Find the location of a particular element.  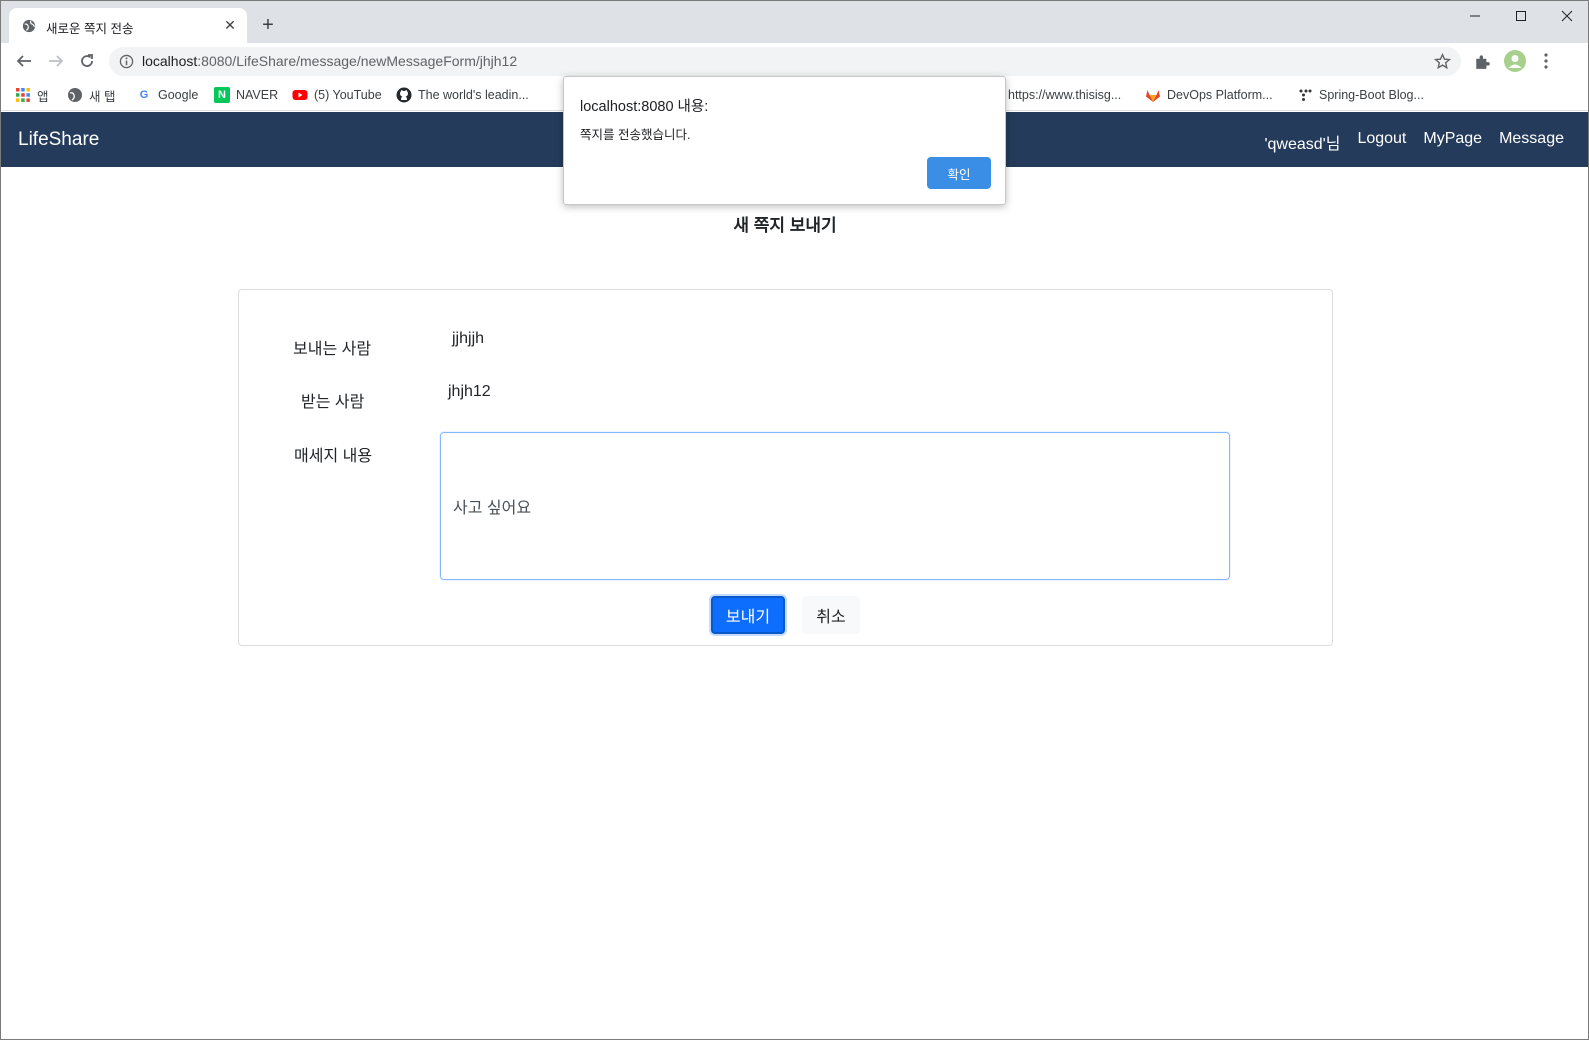

cancel-button: 취소 is located at coordinates (831, 615).